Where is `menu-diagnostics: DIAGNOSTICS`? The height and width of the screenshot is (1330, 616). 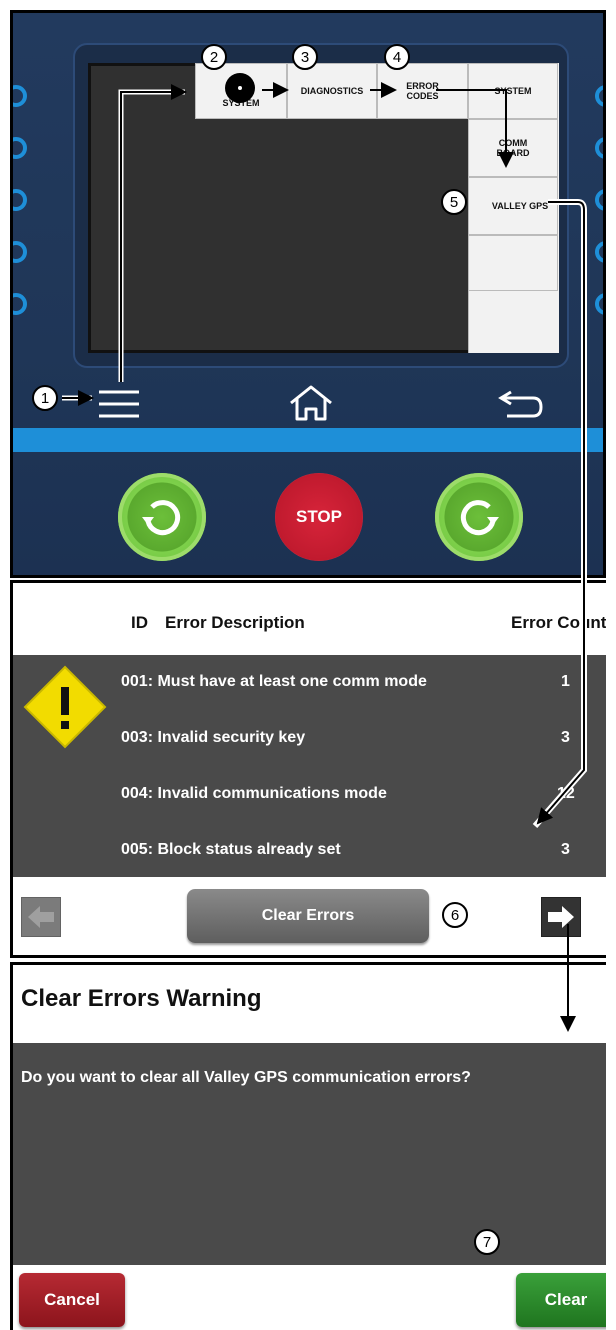
menu-diagnostics: DIAGNOSTICS is located at coordinates (332, 91).